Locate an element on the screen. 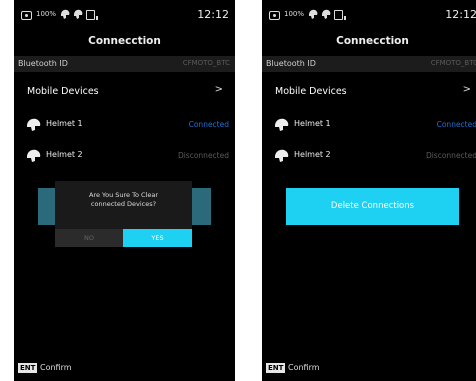  no-button: NO is located at coordinates (89, 238).